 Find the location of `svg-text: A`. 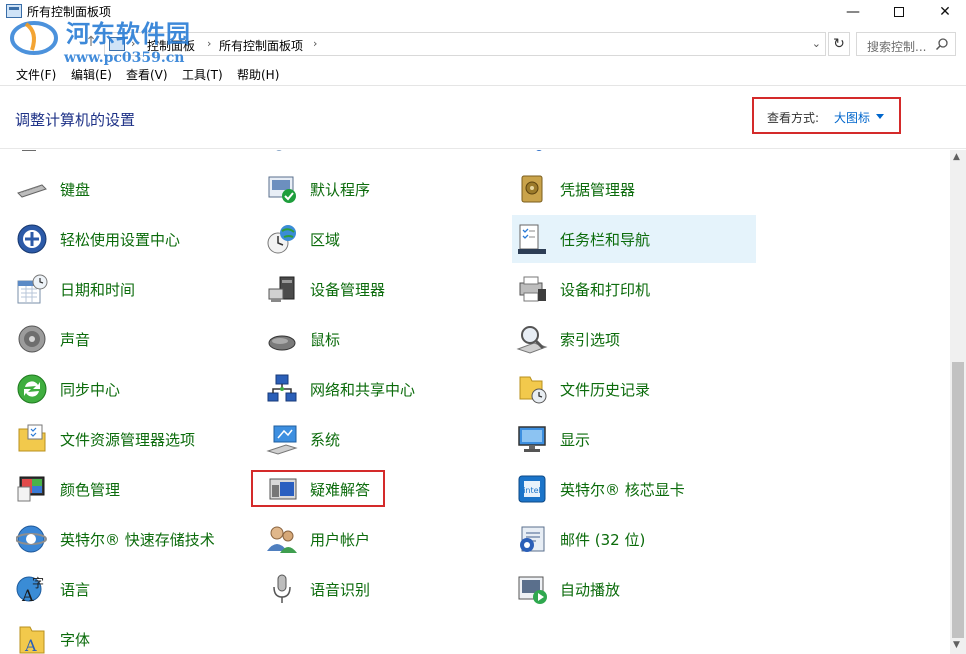

svg-text: A is located at coordinates (30, 645).